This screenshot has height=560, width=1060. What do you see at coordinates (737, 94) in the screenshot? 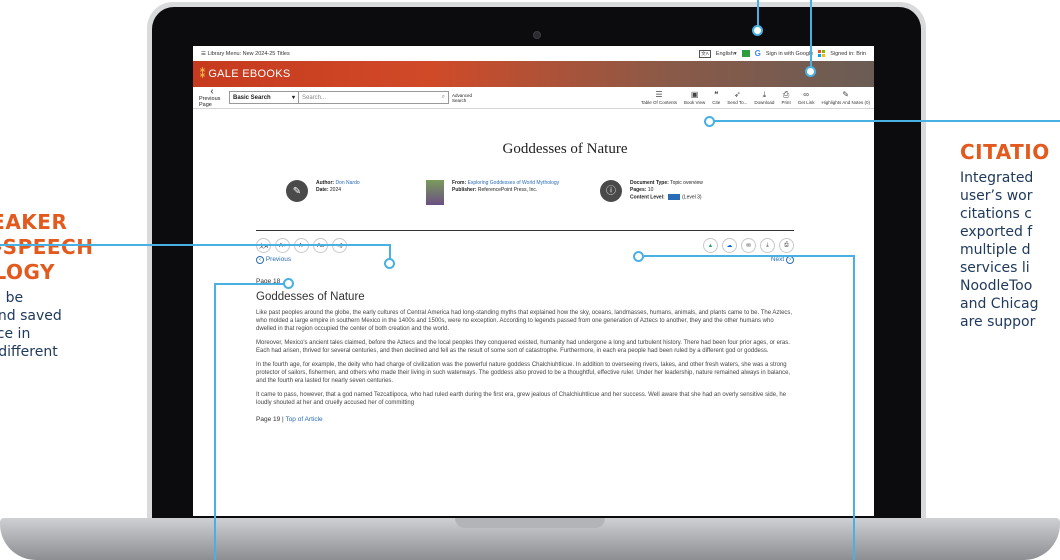
I see `send-icon: ➶` at bounding box center [737, 94].